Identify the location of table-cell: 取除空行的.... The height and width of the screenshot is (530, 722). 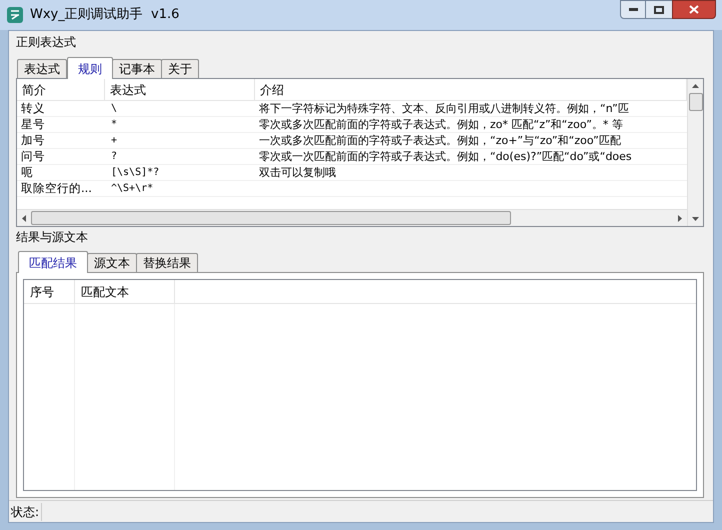
(56, 188).